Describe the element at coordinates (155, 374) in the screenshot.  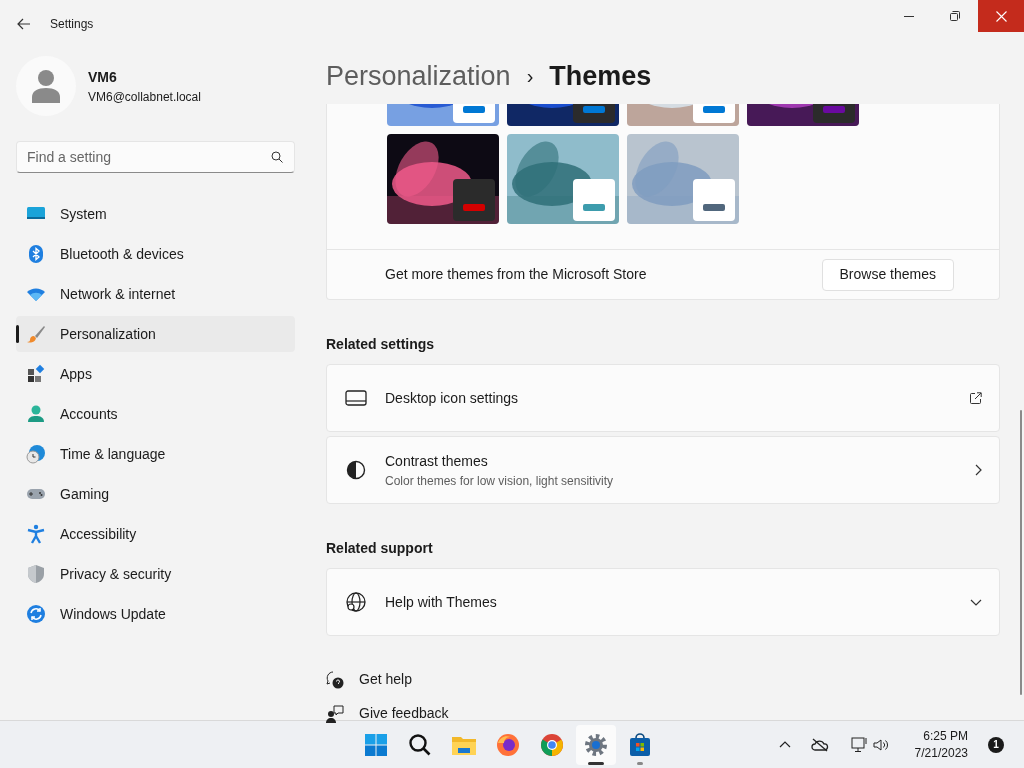
I see `nav-item: Apps` at that location.